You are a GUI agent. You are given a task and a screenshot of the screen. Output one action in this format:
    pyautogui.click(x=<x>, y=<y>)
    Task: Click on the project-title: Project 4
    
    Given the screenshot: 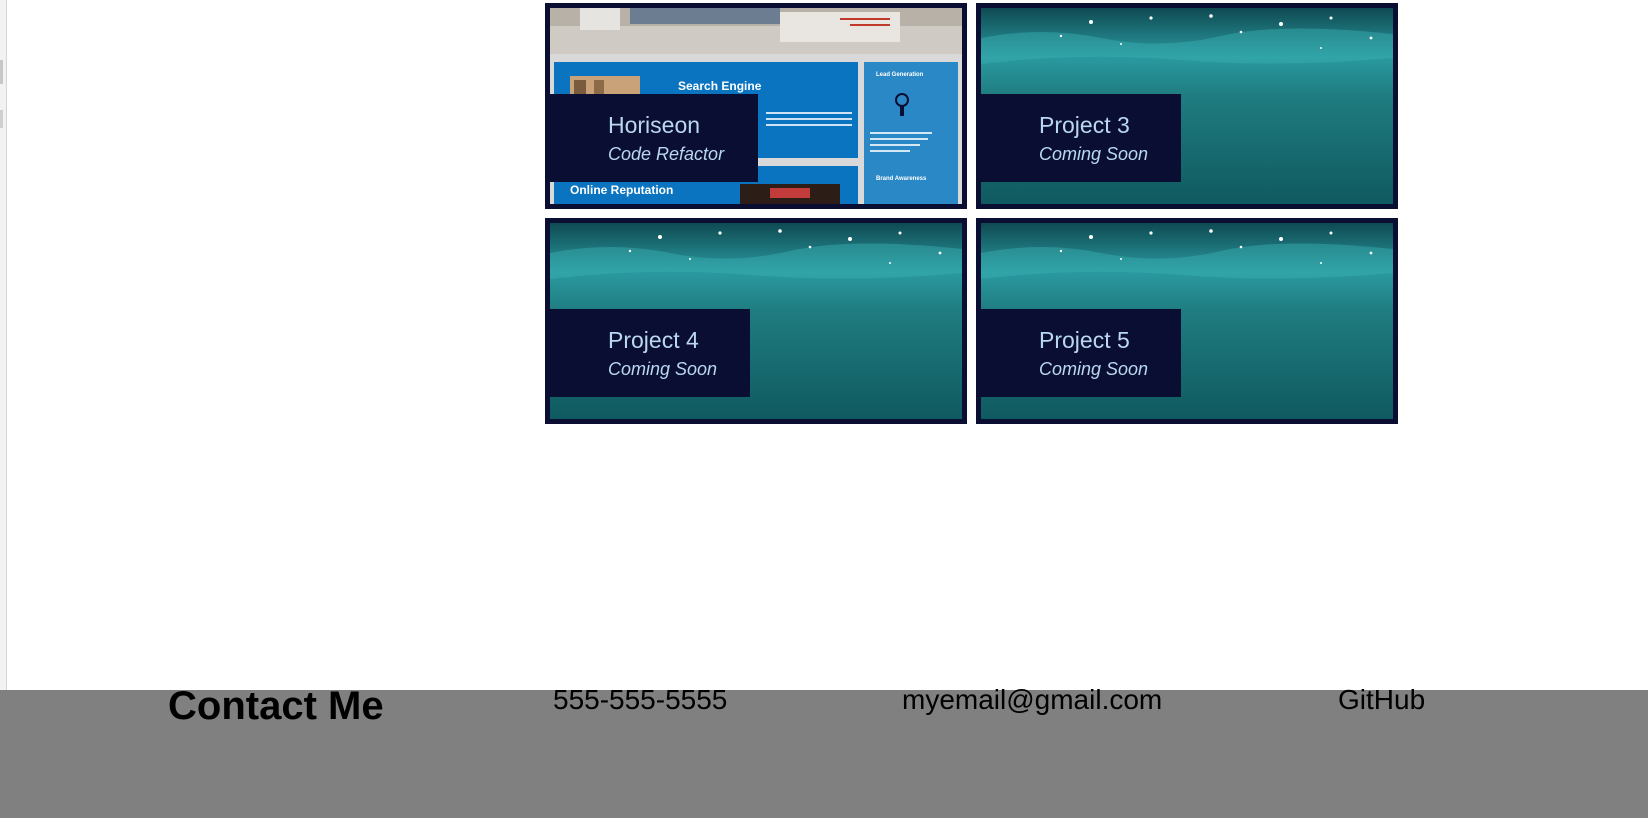 What is the action you would take?
    pyautogui.click(x=653, y=340)
    